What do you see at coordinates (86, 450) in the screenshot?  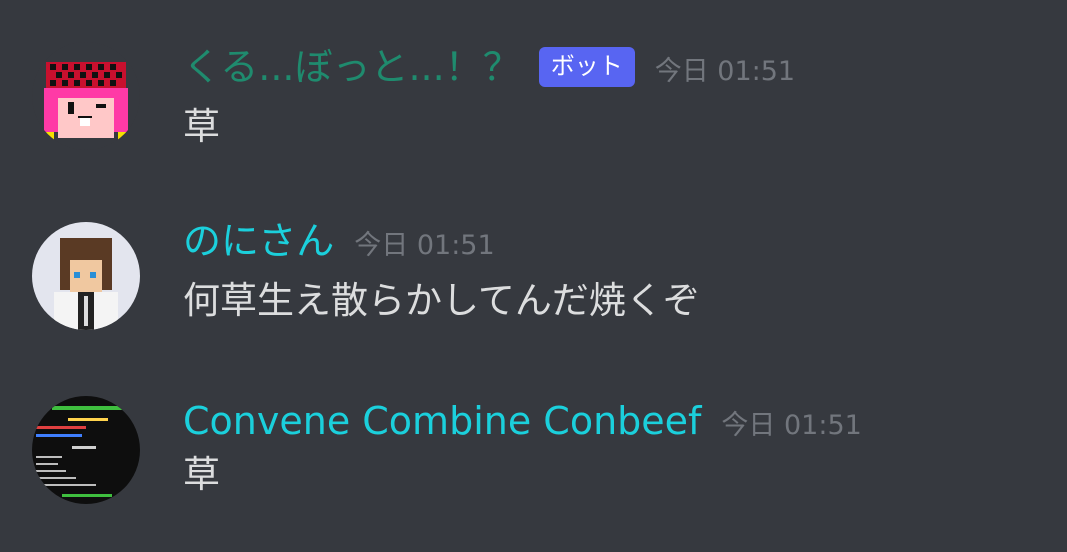 I see `game-scoreboard-avatar-icon` at bounding box center [86, 450].